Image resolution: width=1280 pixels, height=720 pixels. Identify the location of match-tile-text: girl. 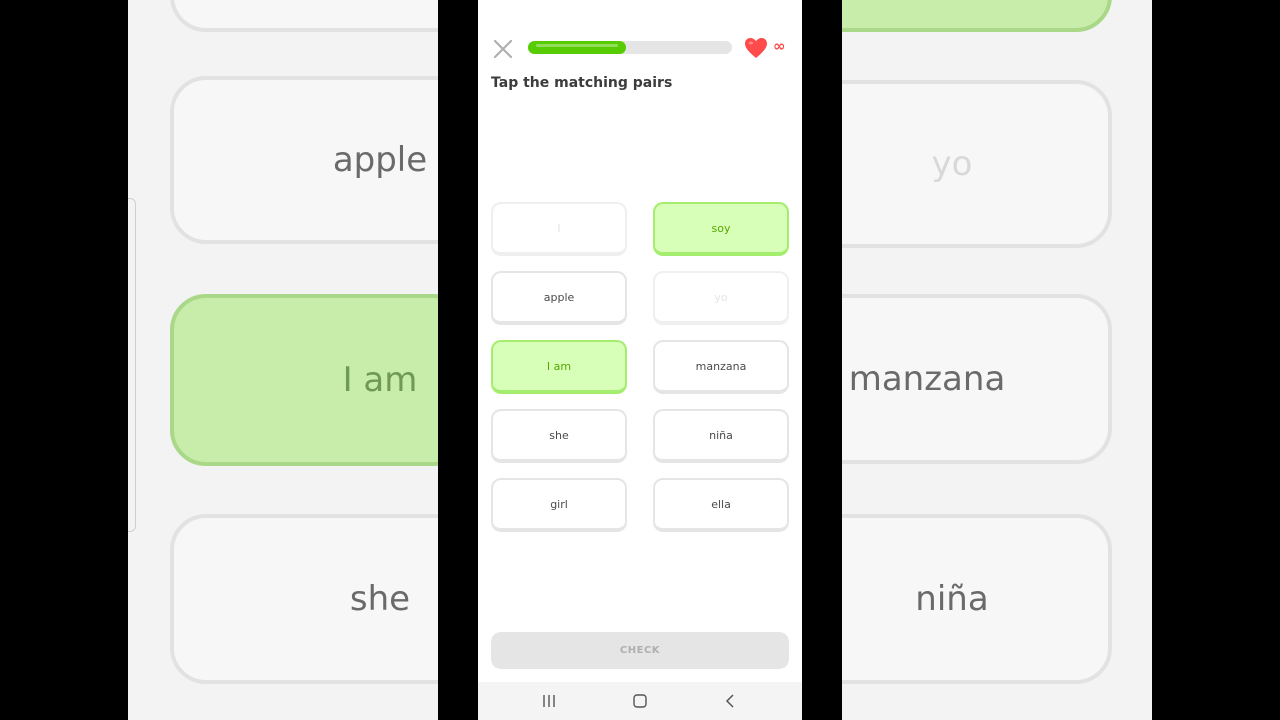
(559, 504).